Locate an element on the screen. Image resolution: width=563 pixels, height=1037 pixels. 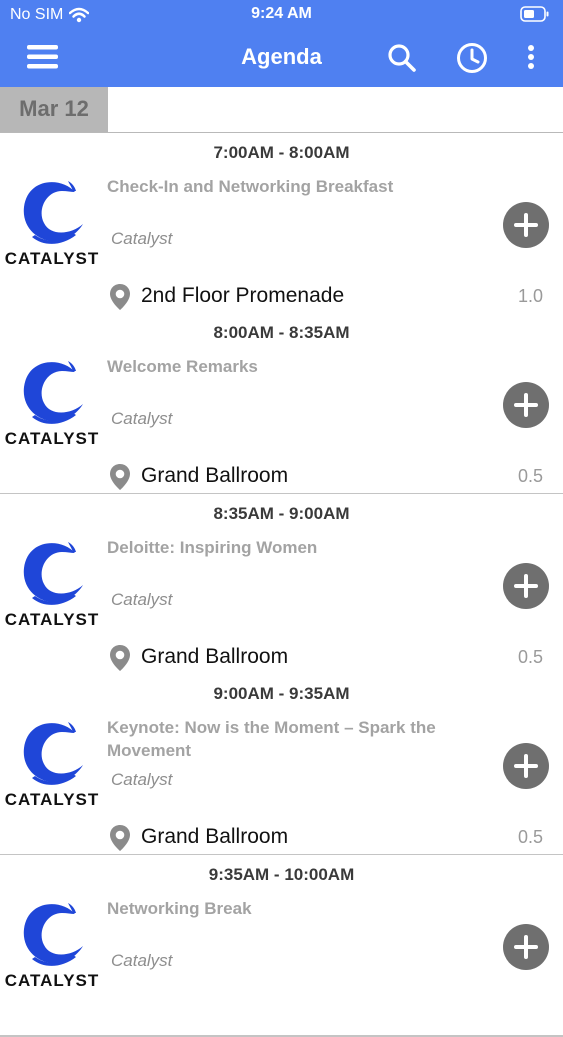
session-title: Deloitte: Inspiring Women is located at coordinates (287, 547).